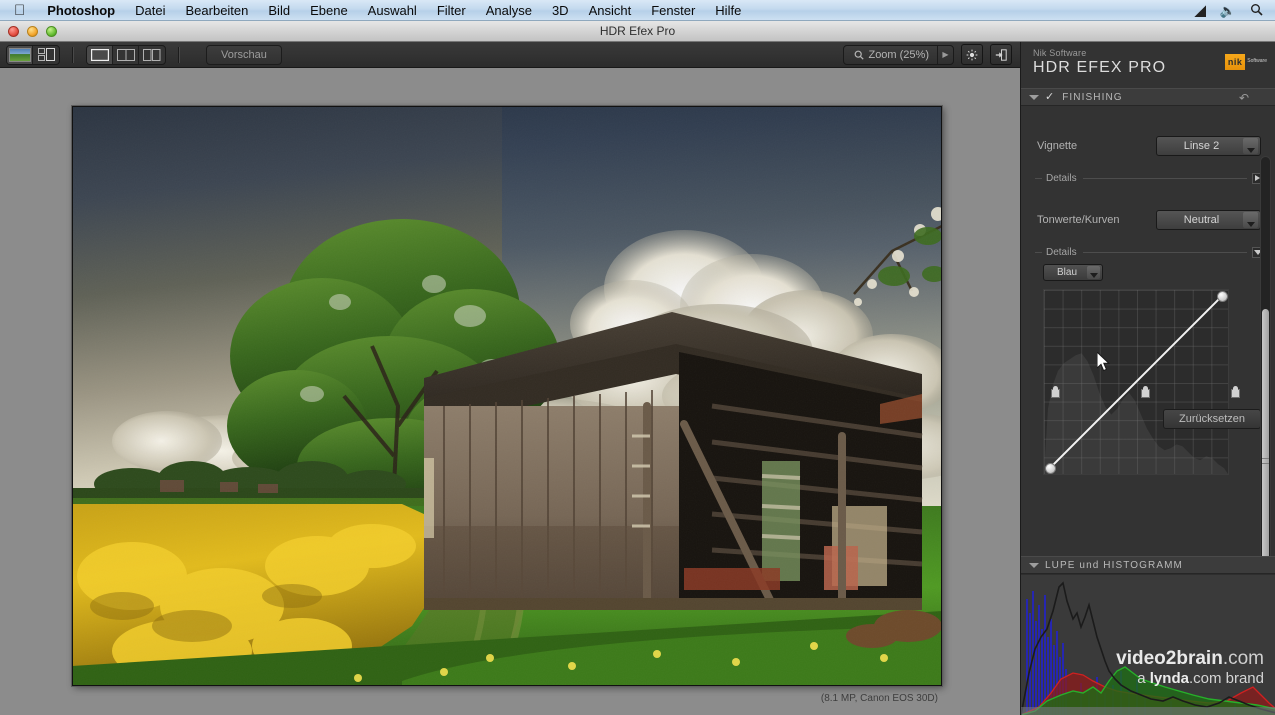  Describe the element at coordinates (560, 10) in the screenshot. I see `menu-item-3d: 3D` at that location.